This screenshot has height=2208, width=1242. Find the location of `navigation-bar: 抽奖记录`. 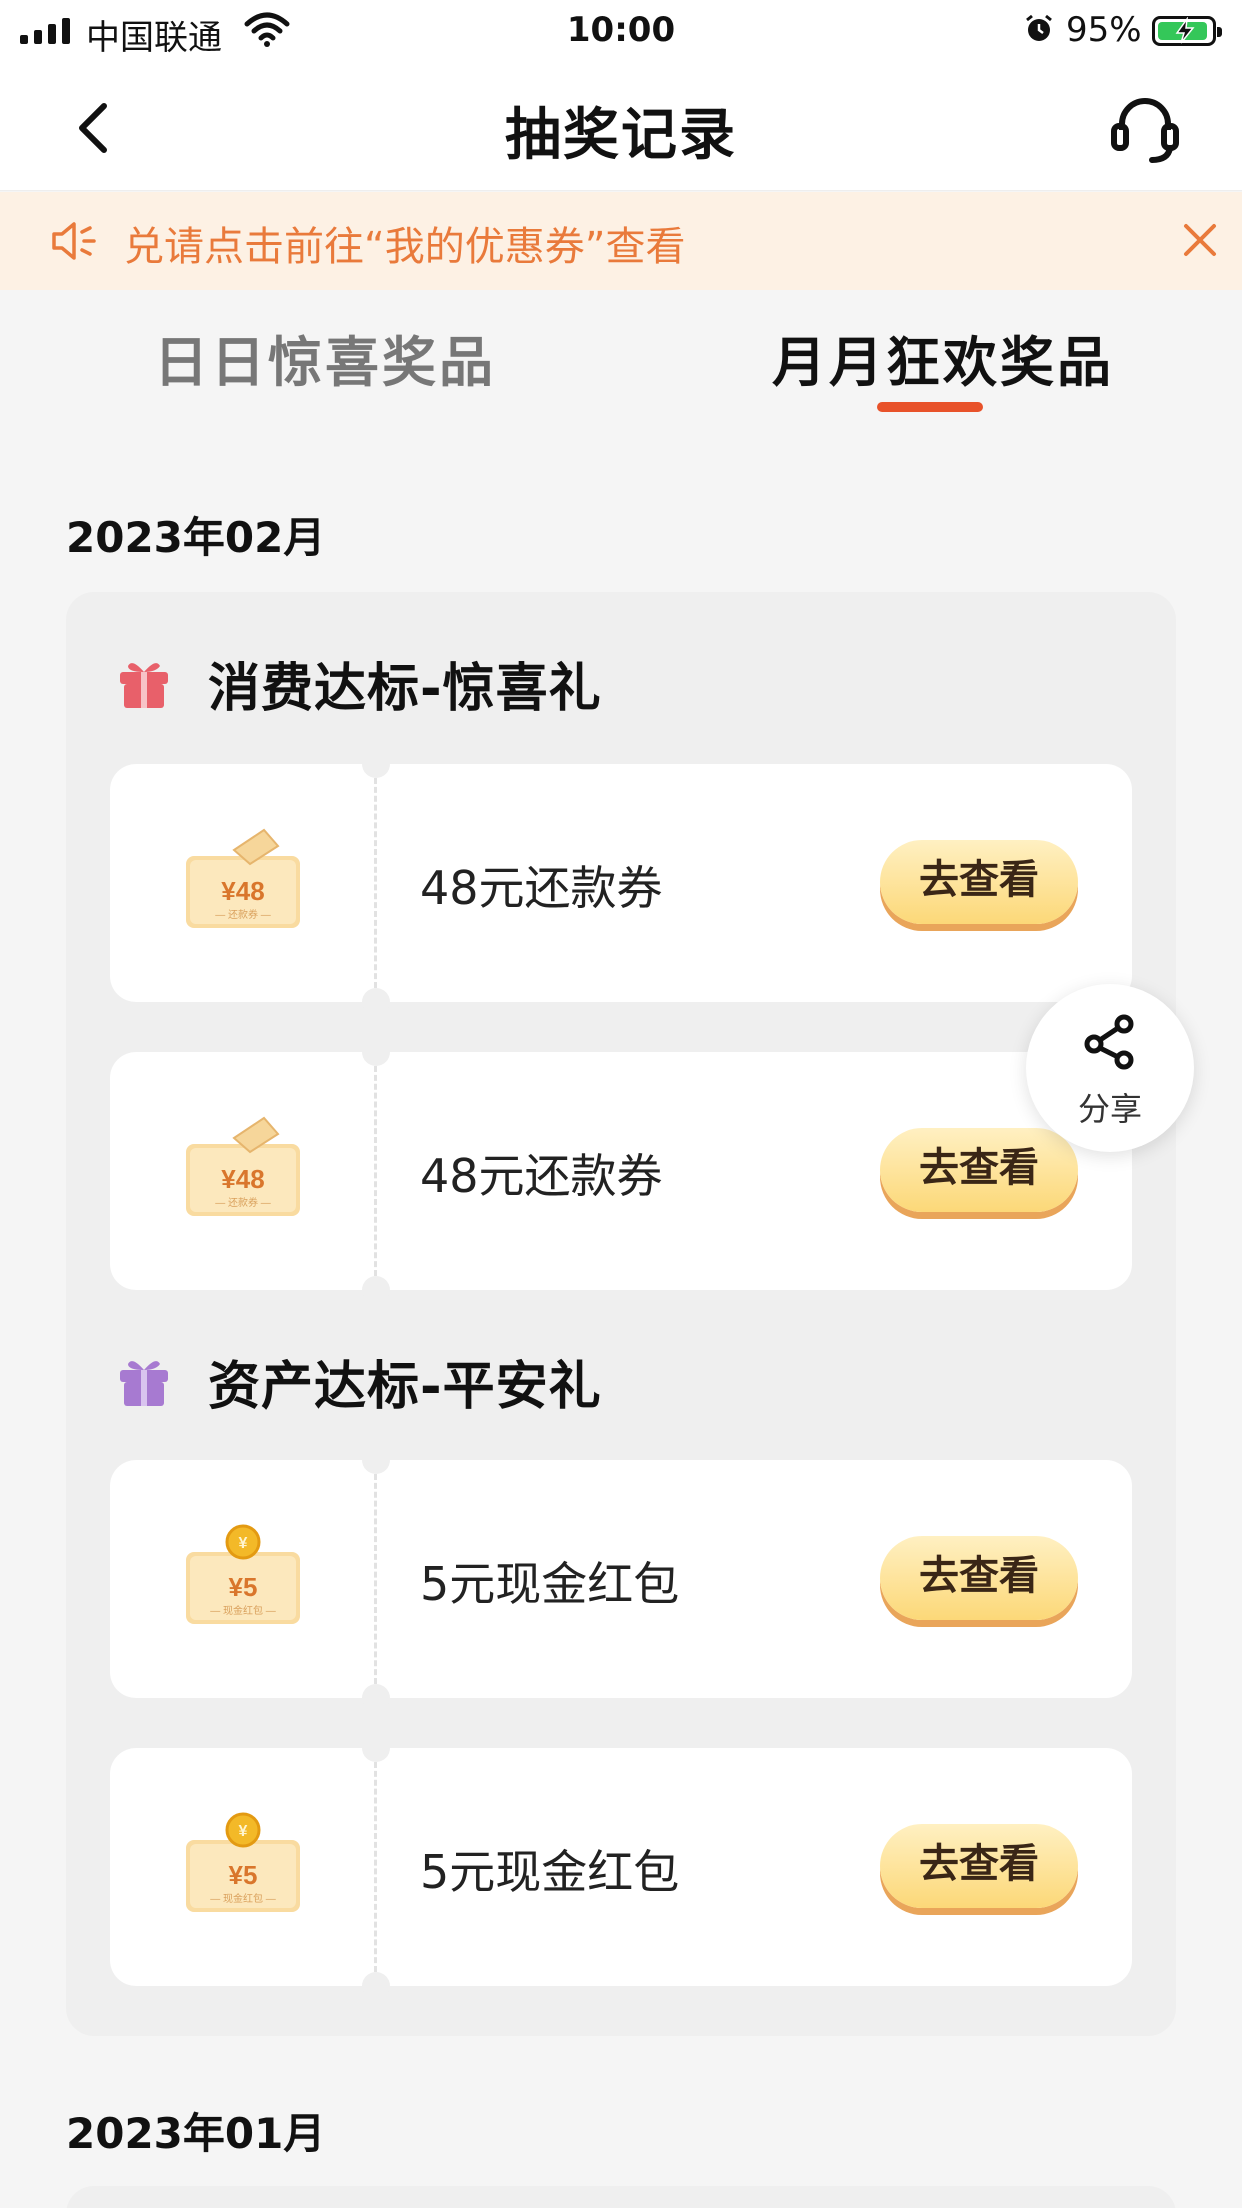

navigation-bar: 抽奖记录 is located at coordinates (621, 126).